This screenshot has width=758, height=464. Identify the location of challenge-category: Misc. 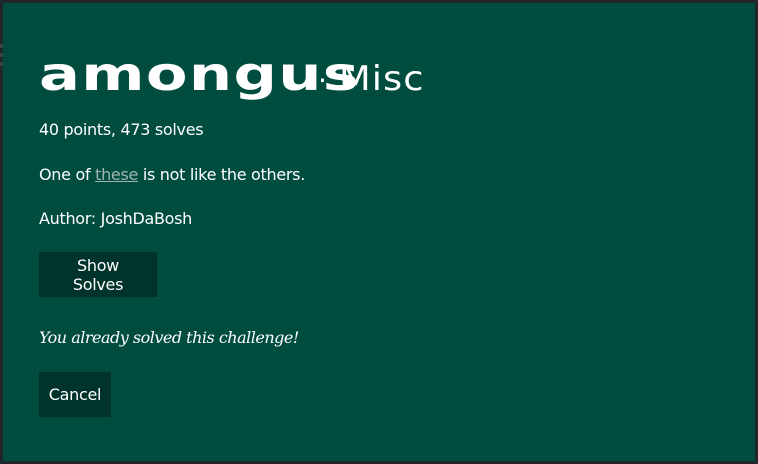
(381, 79).